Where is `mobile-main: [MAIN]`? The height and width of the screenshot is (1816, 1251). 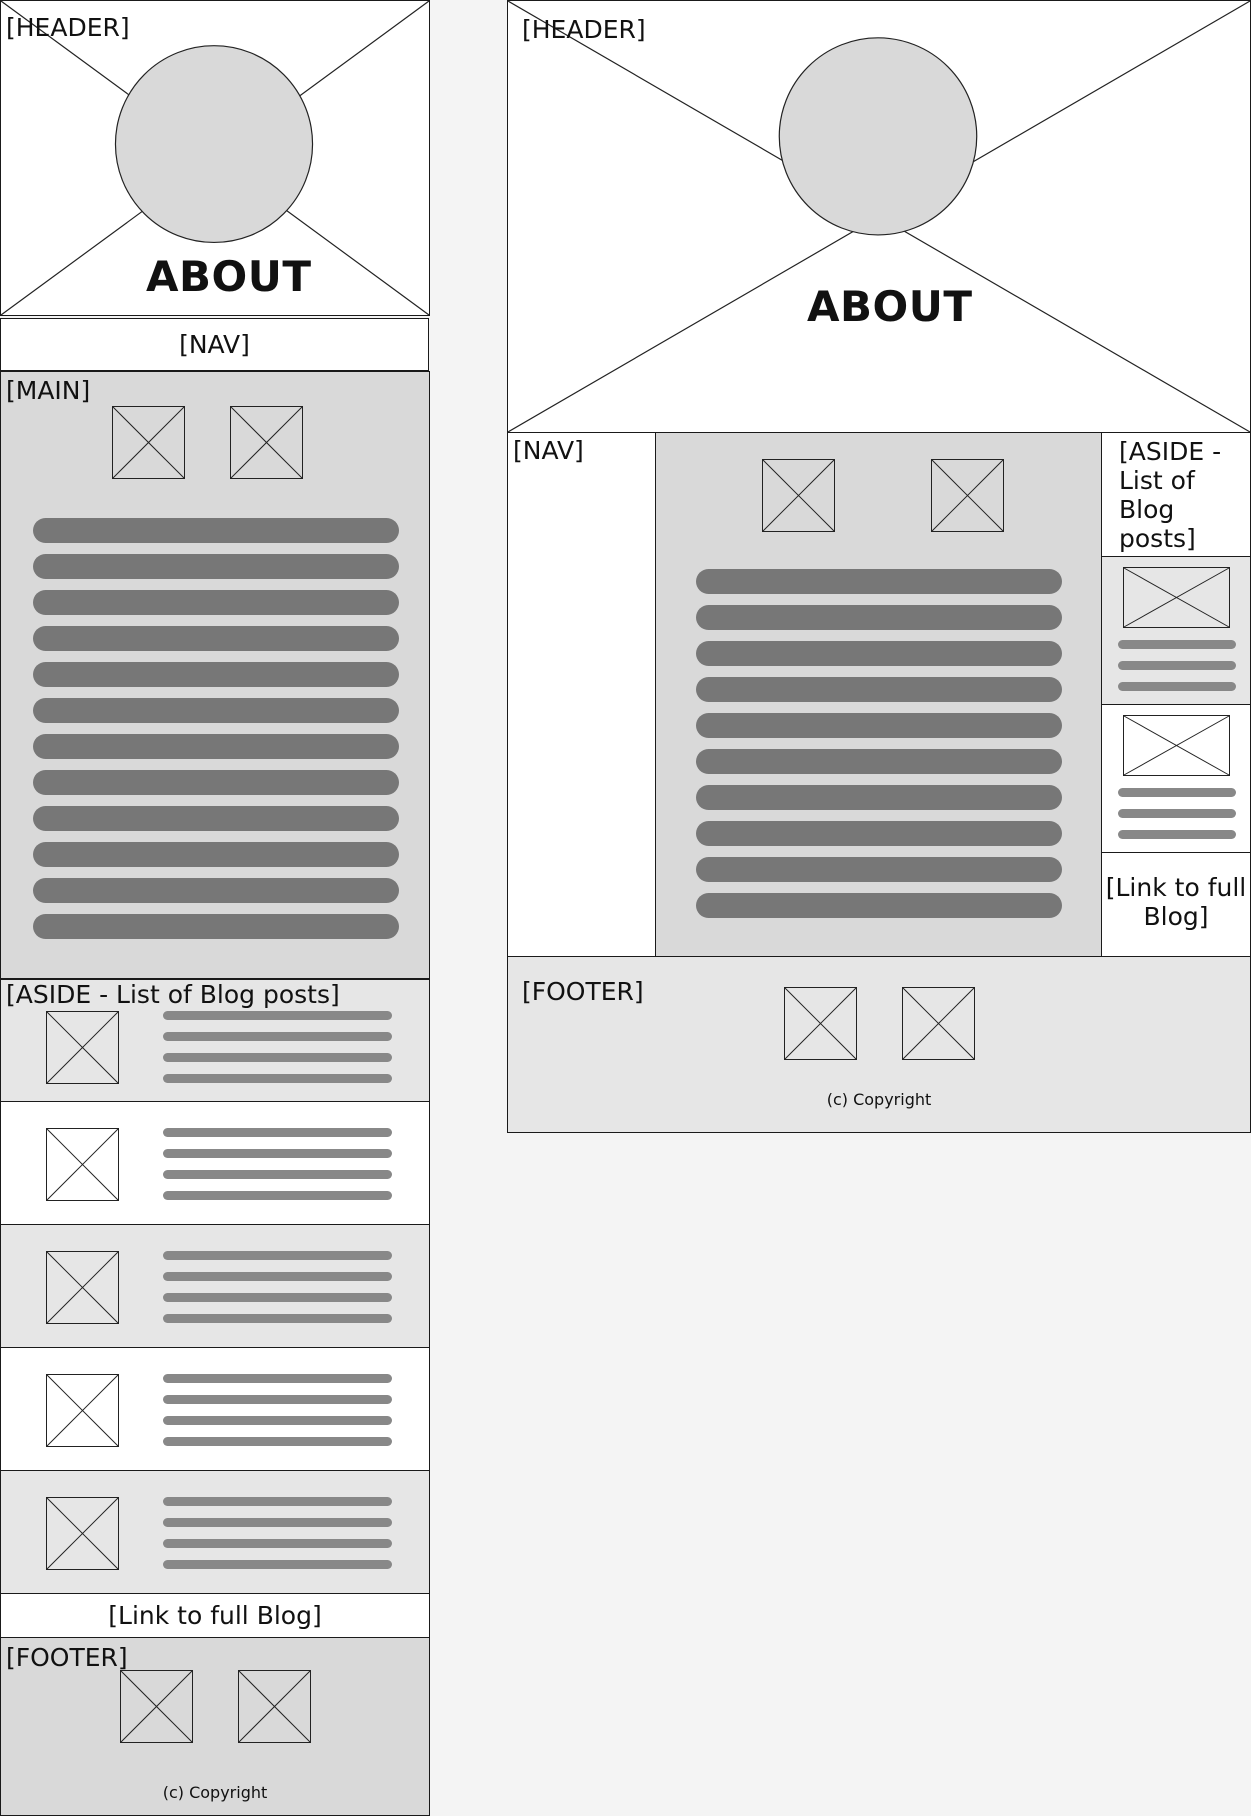 mobile-main: [MAIN] is located at coordinates (215, 675).